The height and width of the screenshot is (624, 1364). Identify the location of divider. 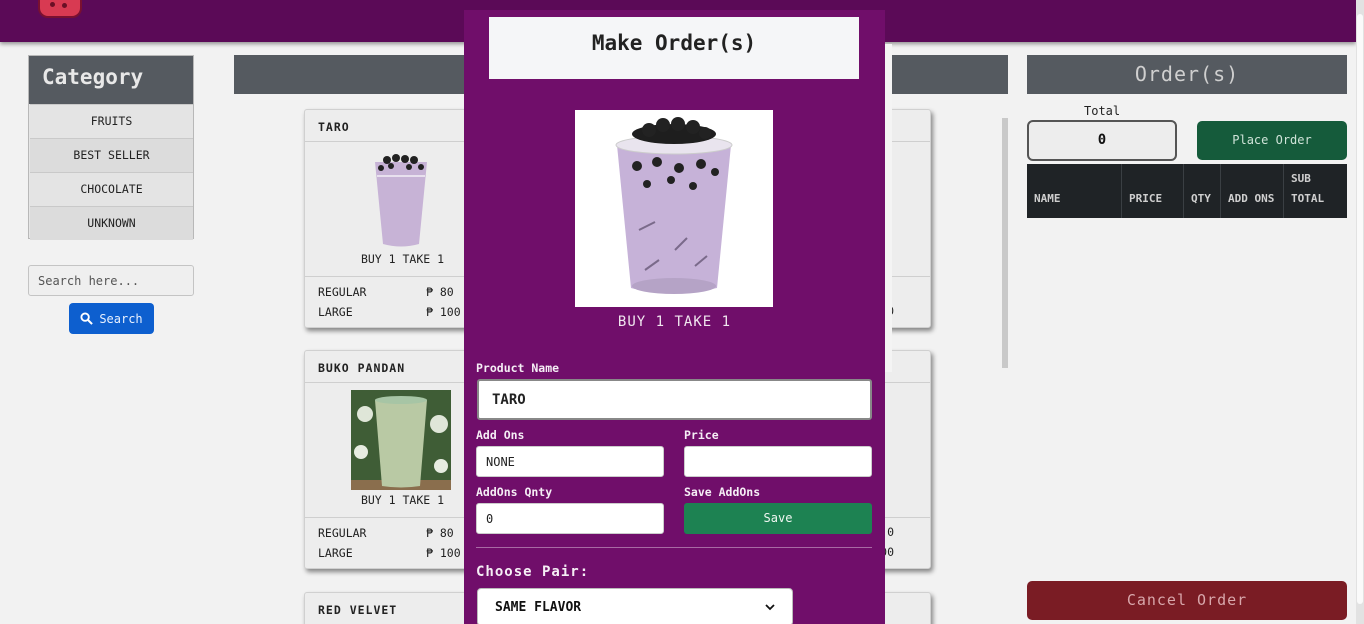
(674, 547).